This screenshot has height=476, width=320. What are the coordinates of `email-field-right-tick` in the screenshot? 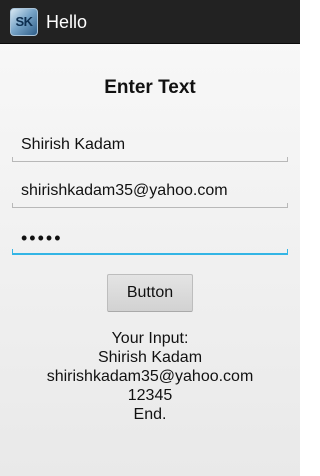 It's located at (287, 205).